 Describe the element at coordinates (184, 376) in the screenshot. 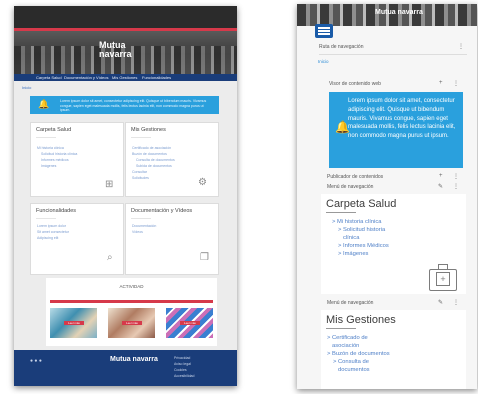

I see `footer-link: Accesibilidad` at that location.